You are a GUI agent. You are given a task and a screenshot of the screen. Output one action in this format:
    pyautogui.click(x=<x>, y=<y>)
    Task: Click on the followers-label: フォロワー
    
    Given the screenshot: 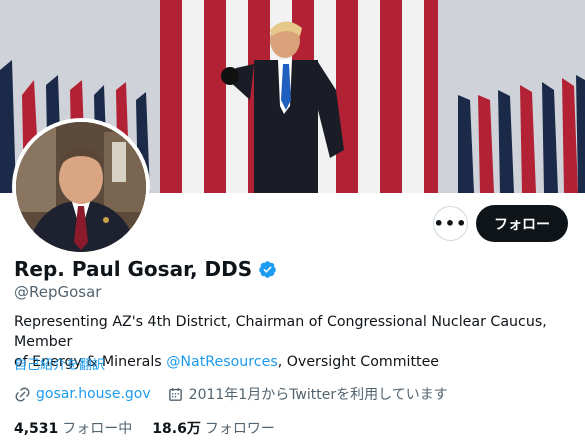 What is the action you would take?
    pyautogui.click(x=239, y=429)
    